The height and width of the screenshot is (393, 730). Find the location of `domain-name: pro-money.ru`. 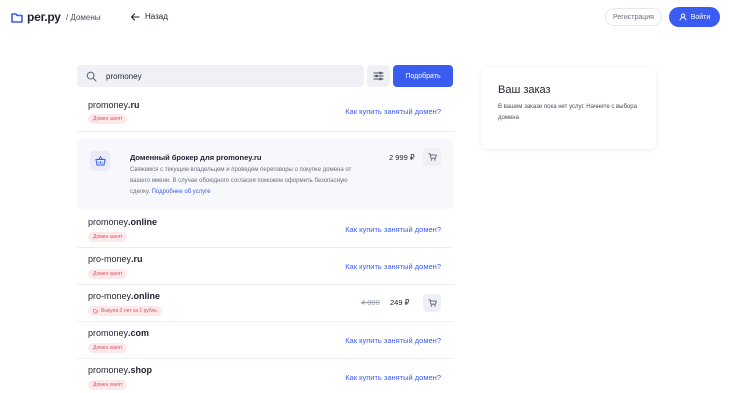

domain-name: pro-money.ru is located at coordinates (115, 259).